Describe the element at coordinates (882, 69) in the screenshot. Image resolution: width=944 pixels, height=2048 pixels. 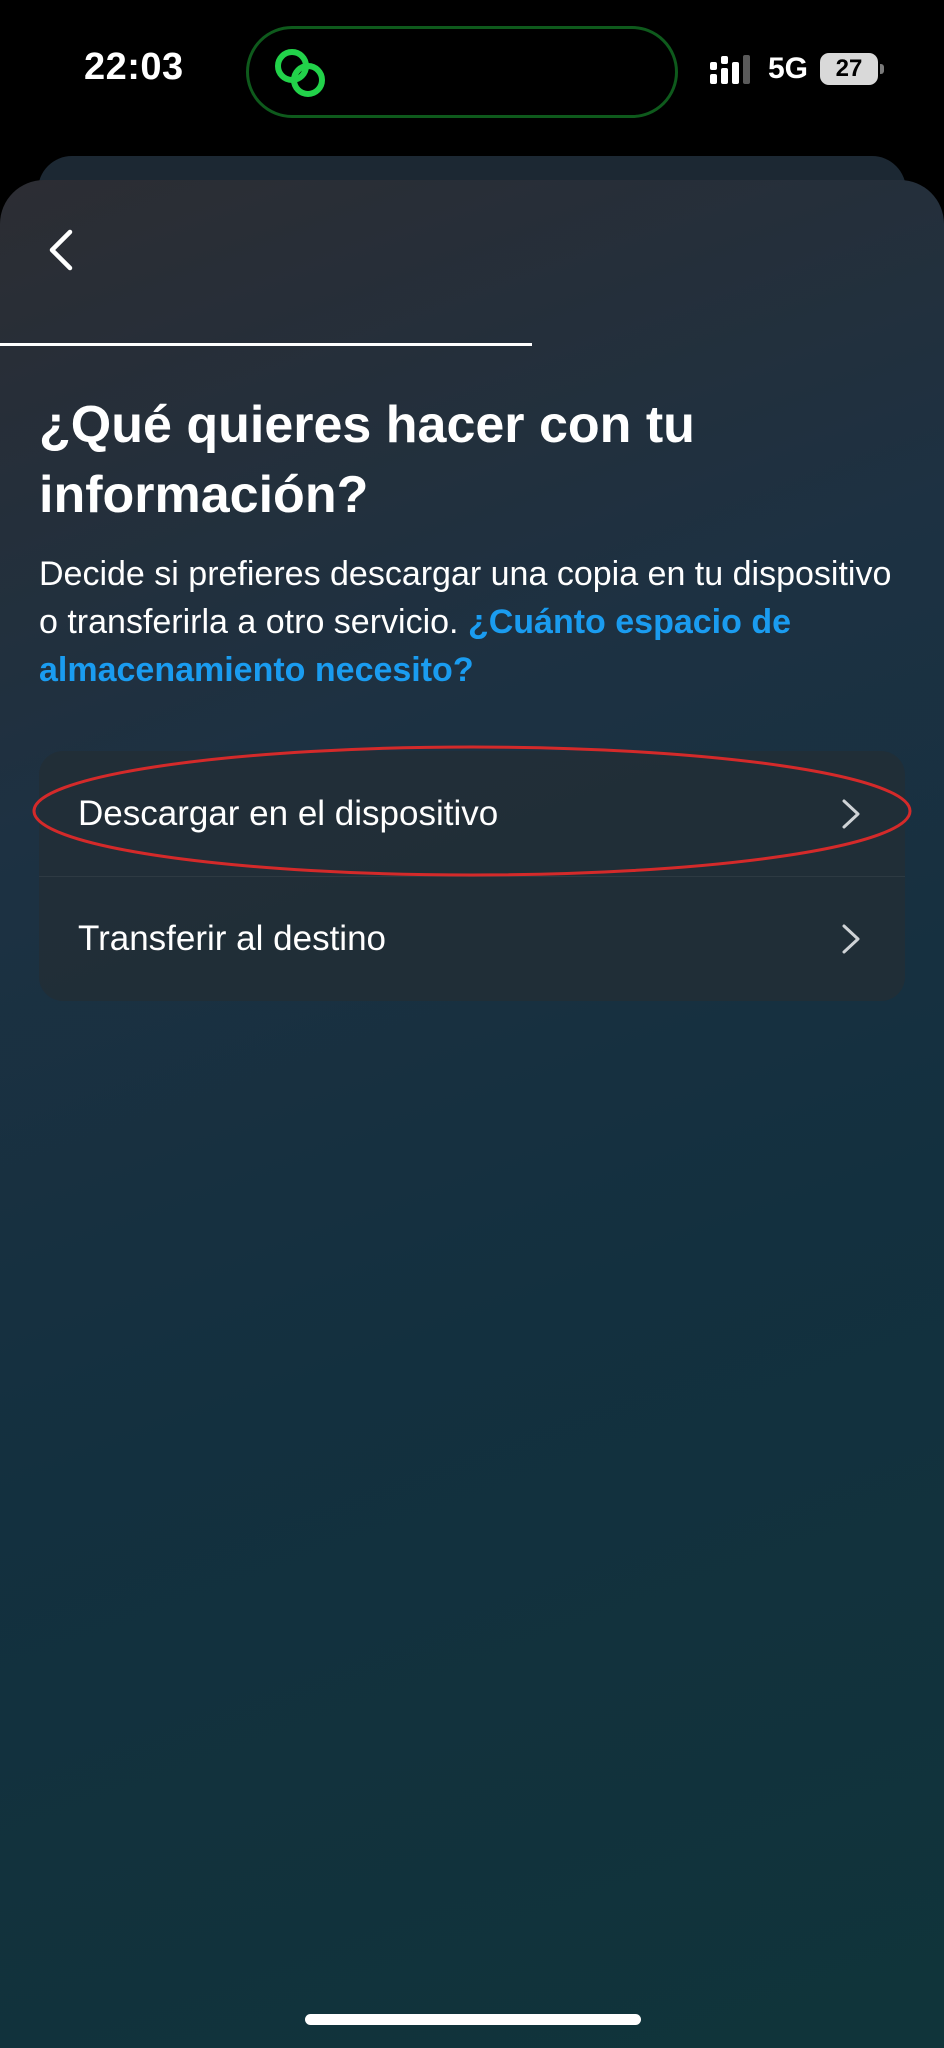
I see `battery-nub` at that location.